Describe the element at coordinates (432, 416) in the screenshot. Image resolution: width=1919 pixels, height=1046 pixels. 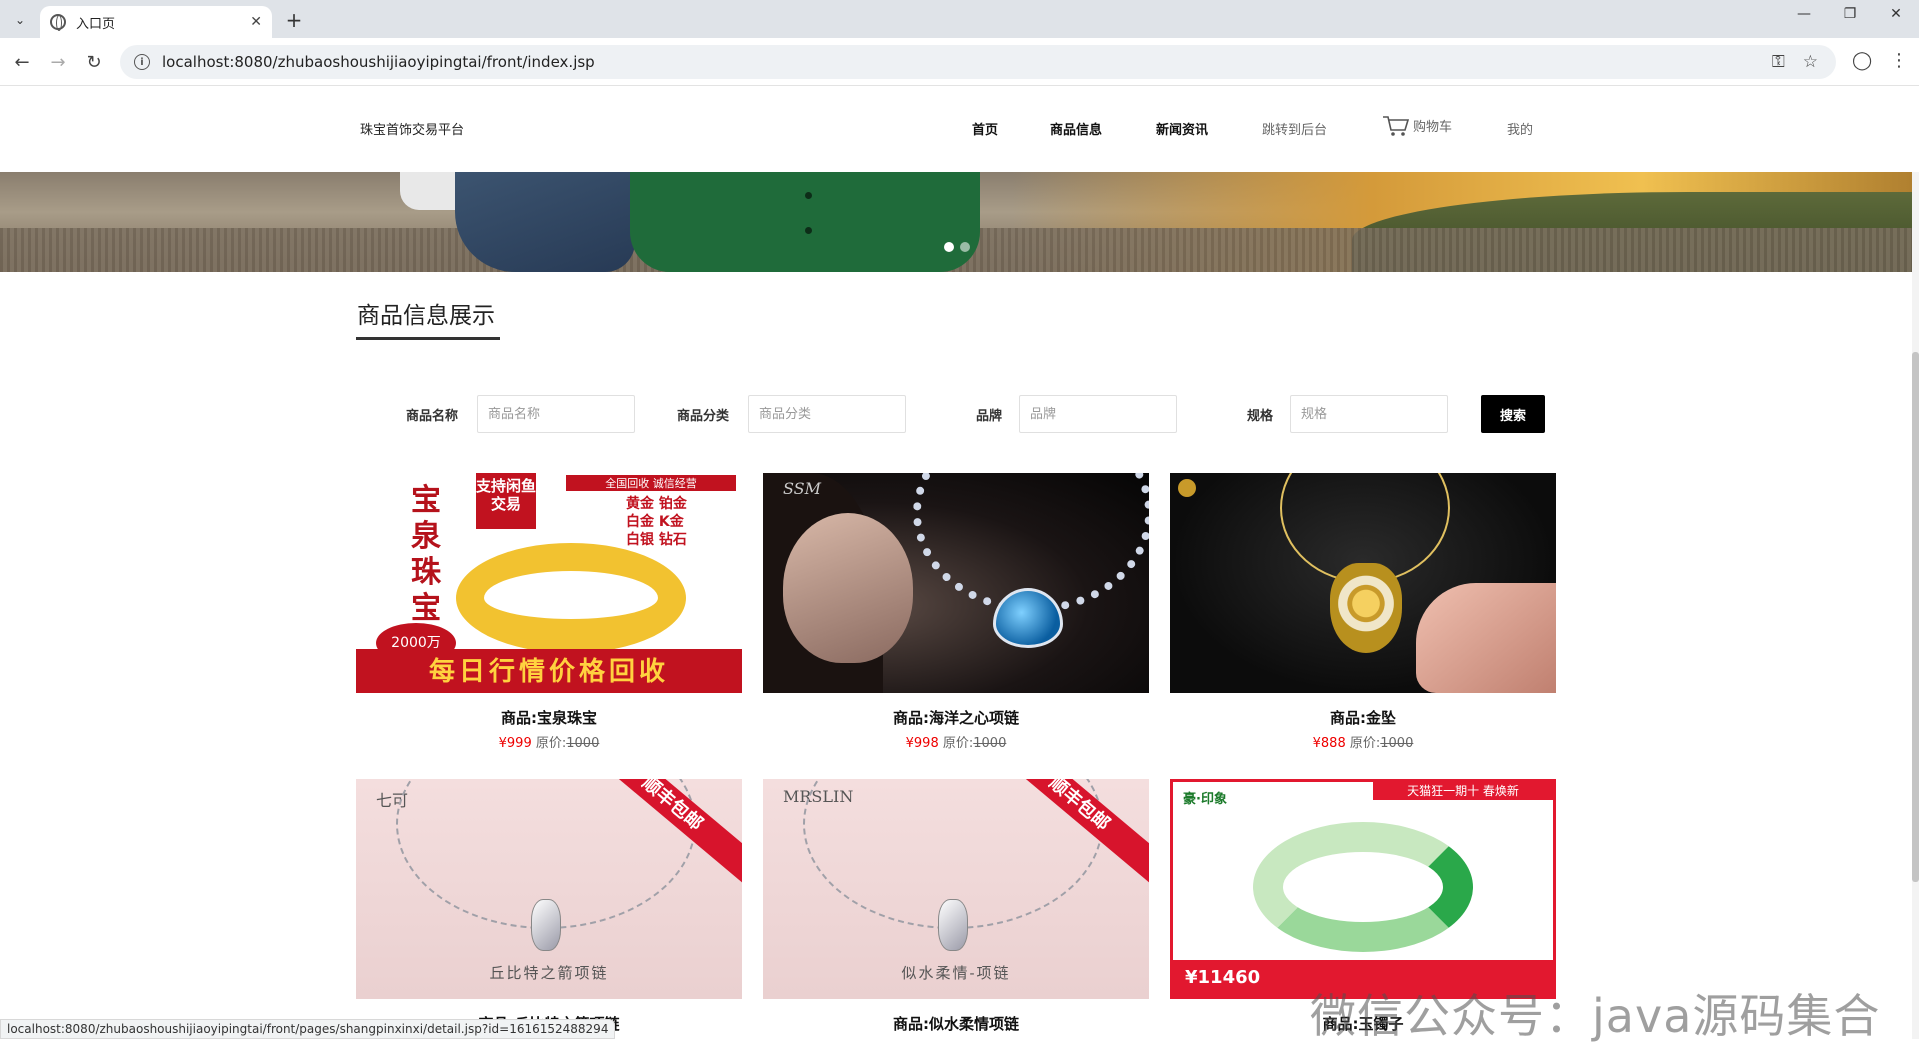
I see `name-filter-label: 商品名称` at that location.